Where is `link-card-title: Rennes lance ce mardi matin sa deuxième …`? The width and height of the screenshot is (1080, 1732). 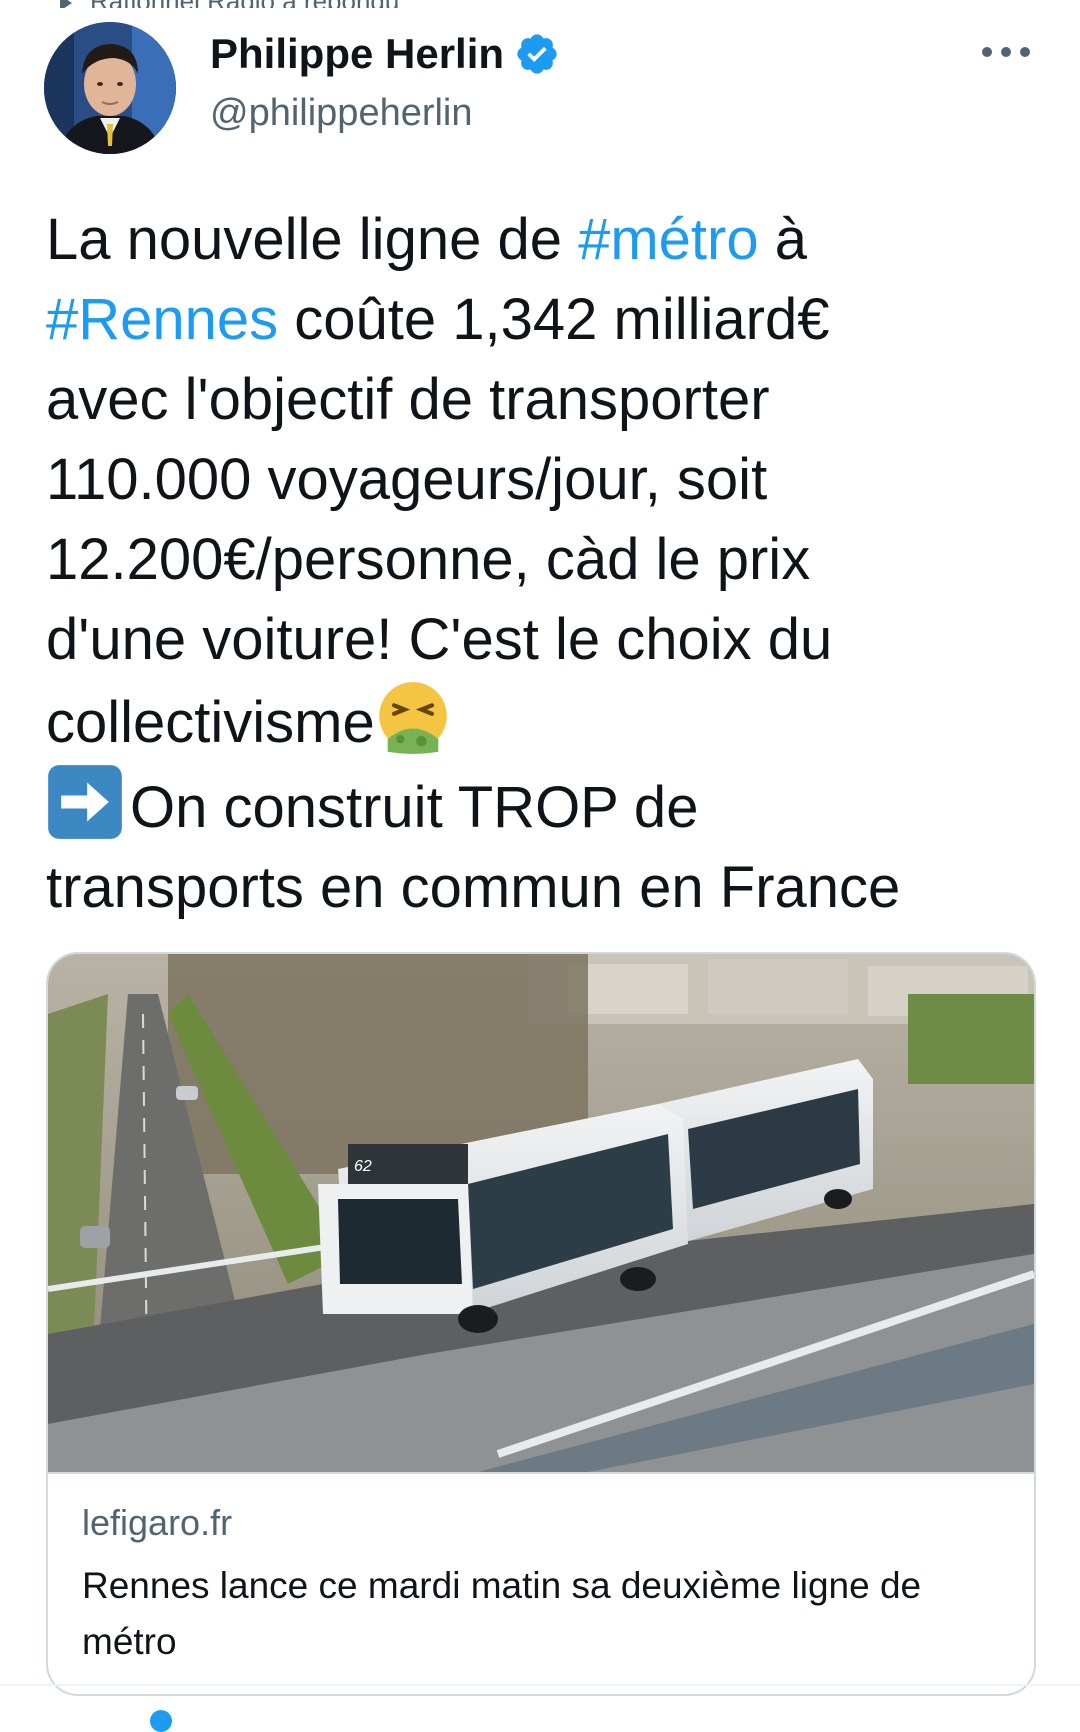 link-card-title: Rennes lance ce mardi matin sa deuxième … is located at coordinates (552, 1614).